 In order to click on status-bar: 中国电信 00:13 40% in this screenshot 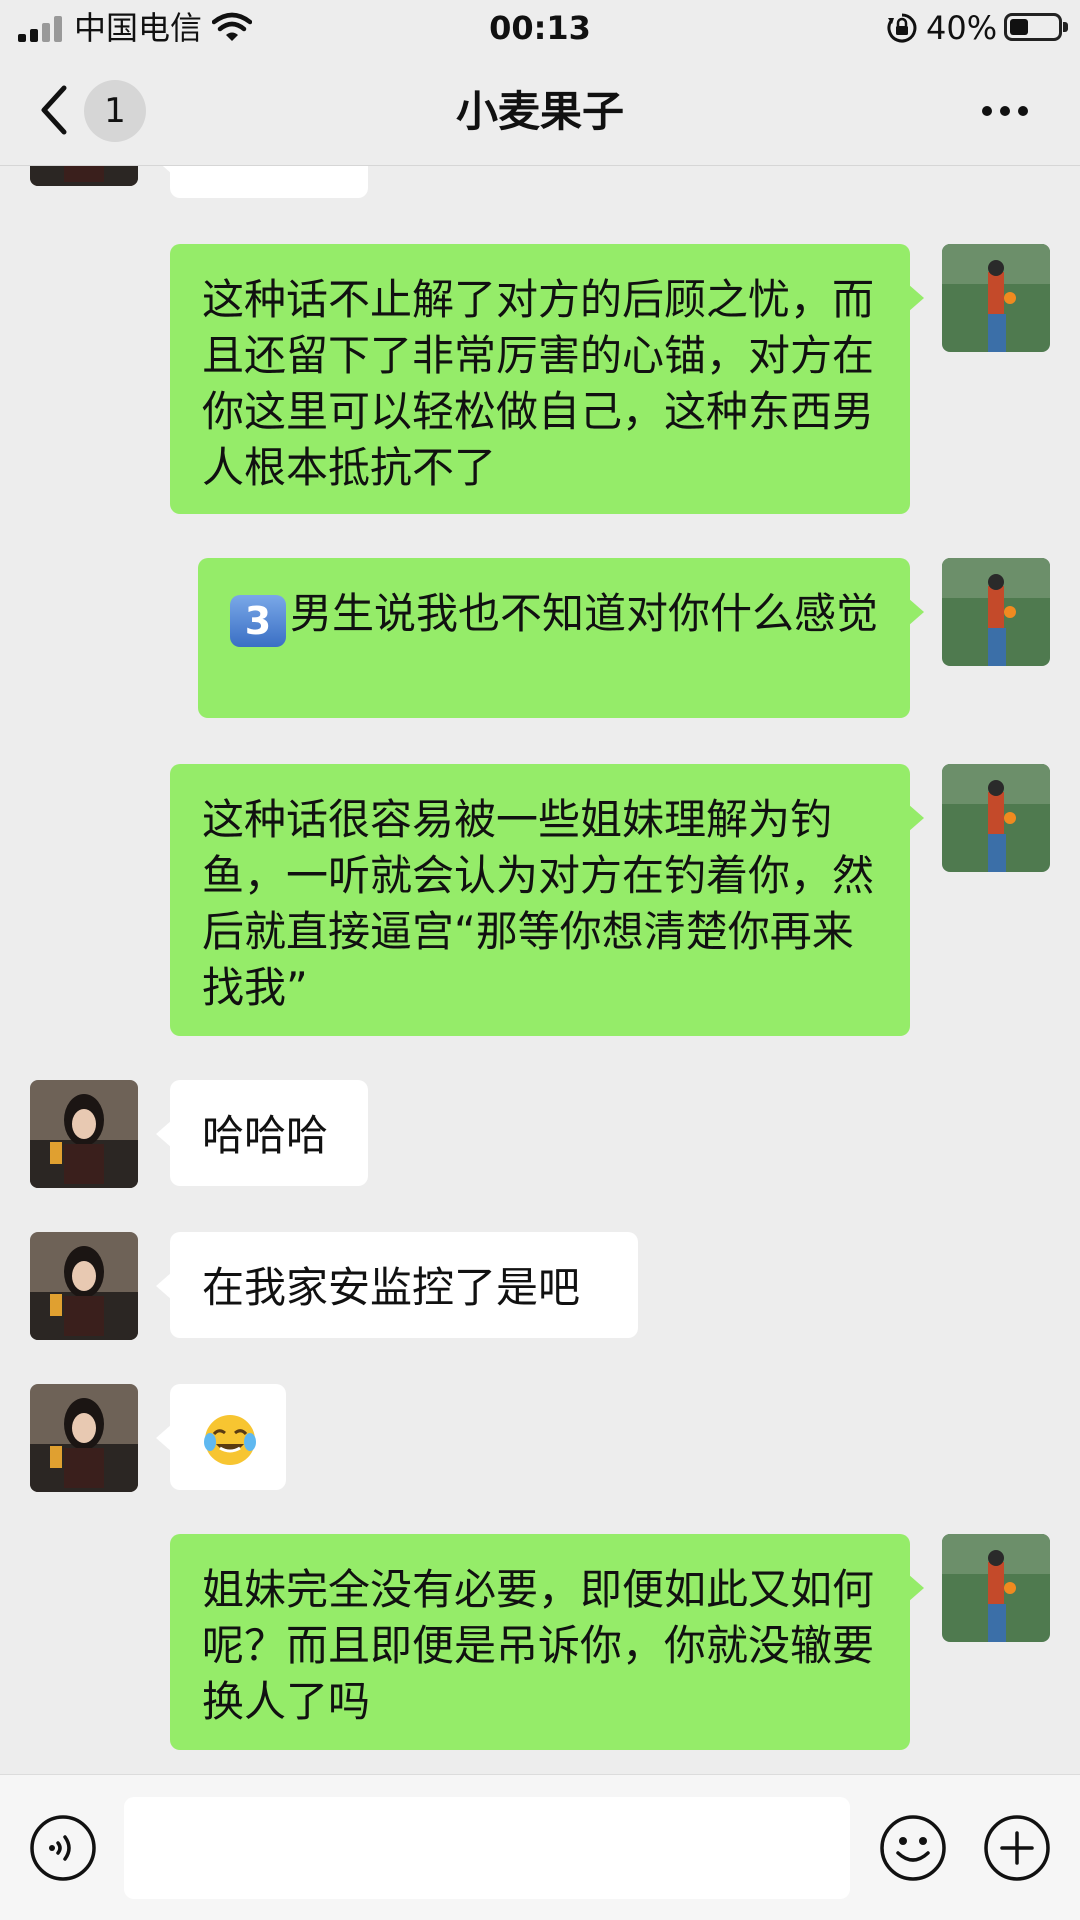, I will do `click(540, 28)`.